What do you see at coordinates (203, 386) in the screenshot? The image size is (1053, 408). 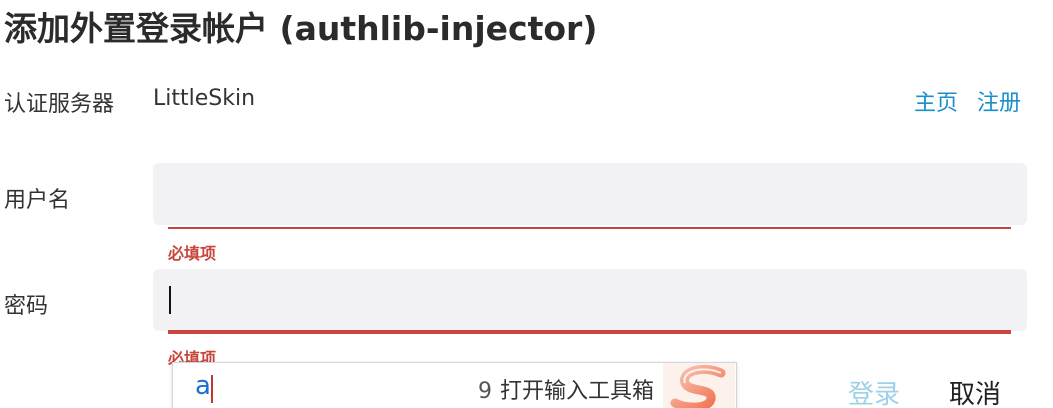 I see `ime-composition-text: a` at bounding box center [203, 386].